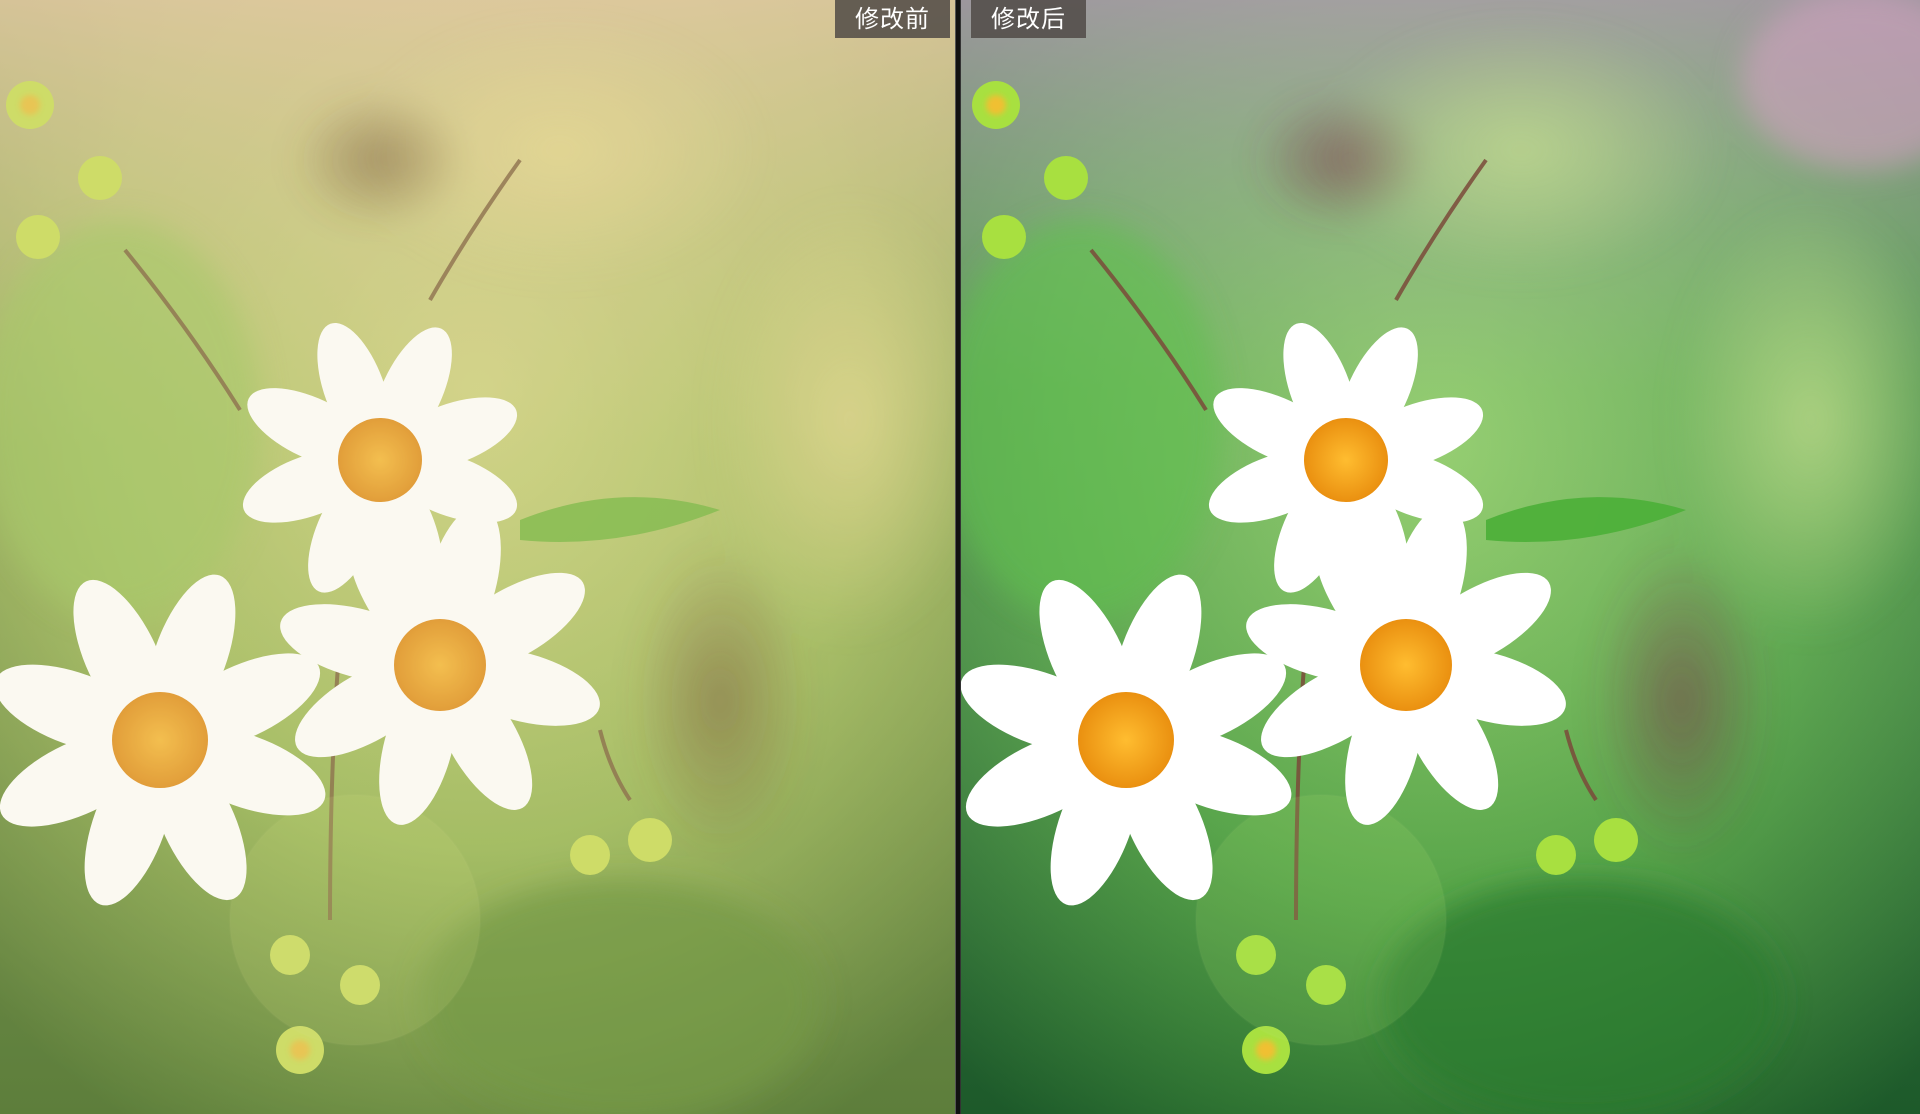  What do you see at coordinates (892, 19) in the screenshot?
I see `before-label: 修改前` at bounding box center [892, 19].